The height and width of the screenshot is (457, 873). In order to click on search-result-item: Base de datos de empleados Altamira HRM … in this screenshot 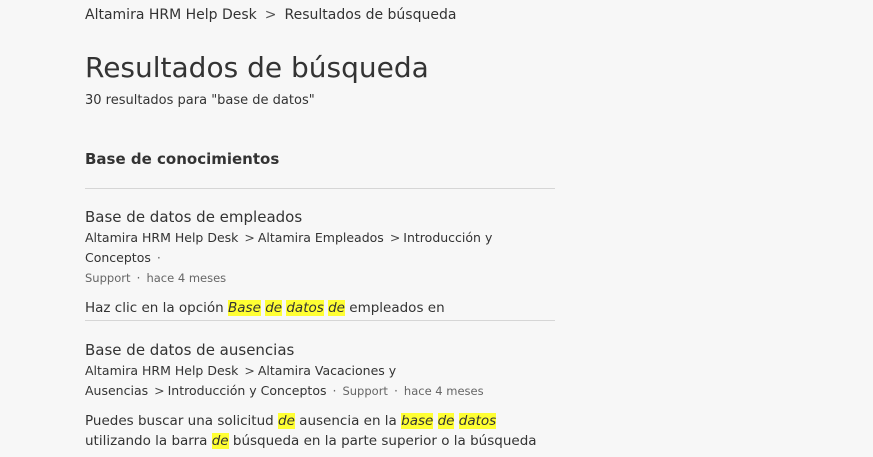, I will do `click(320, 263)`.